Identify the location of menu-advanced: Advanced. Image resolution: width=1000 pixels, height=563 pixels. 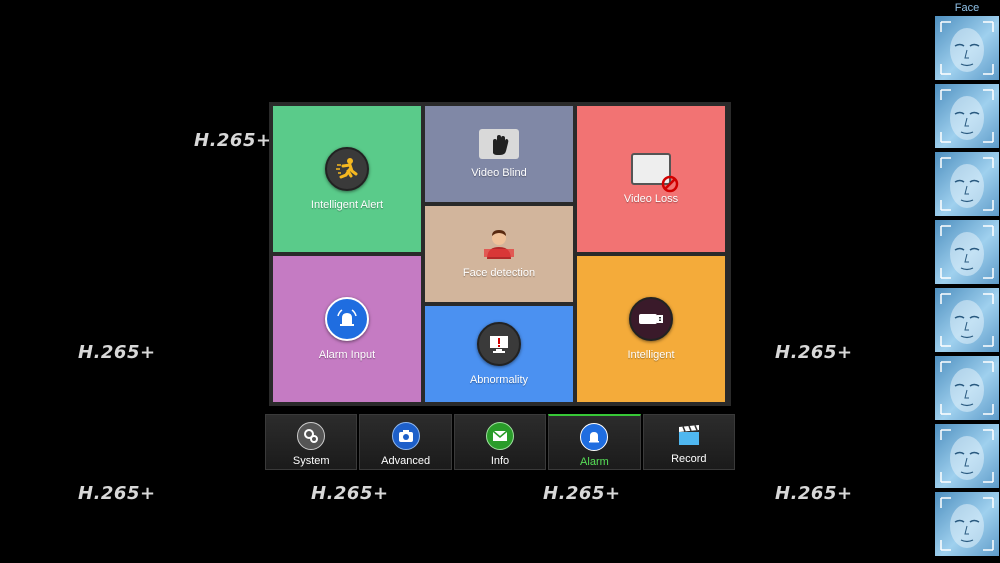
(405, 442).